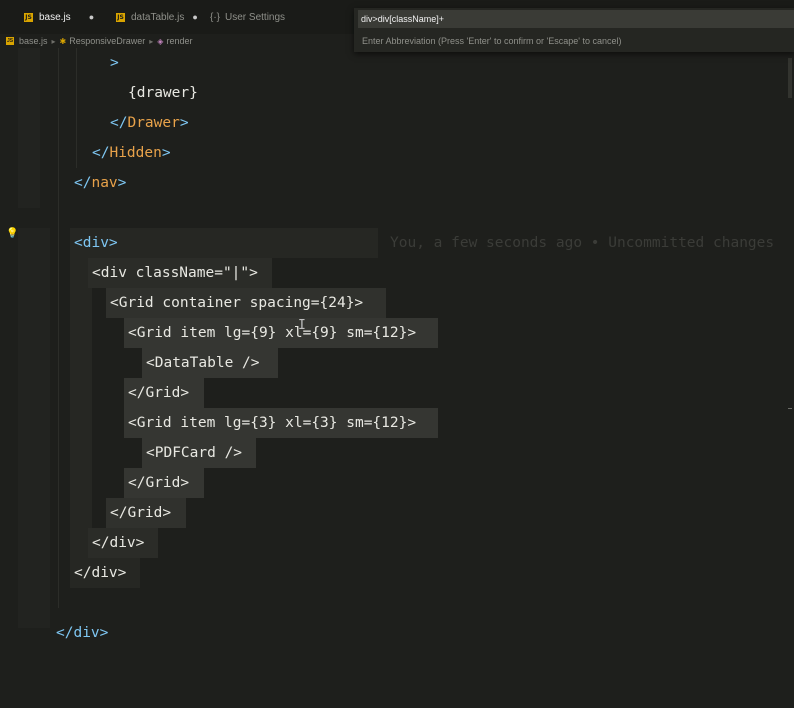 The height and width of the screenshot is (708, 794). Describe the element at coordinates (55, 17) in the screenshot. I see `tab-label: base.js` at that location.